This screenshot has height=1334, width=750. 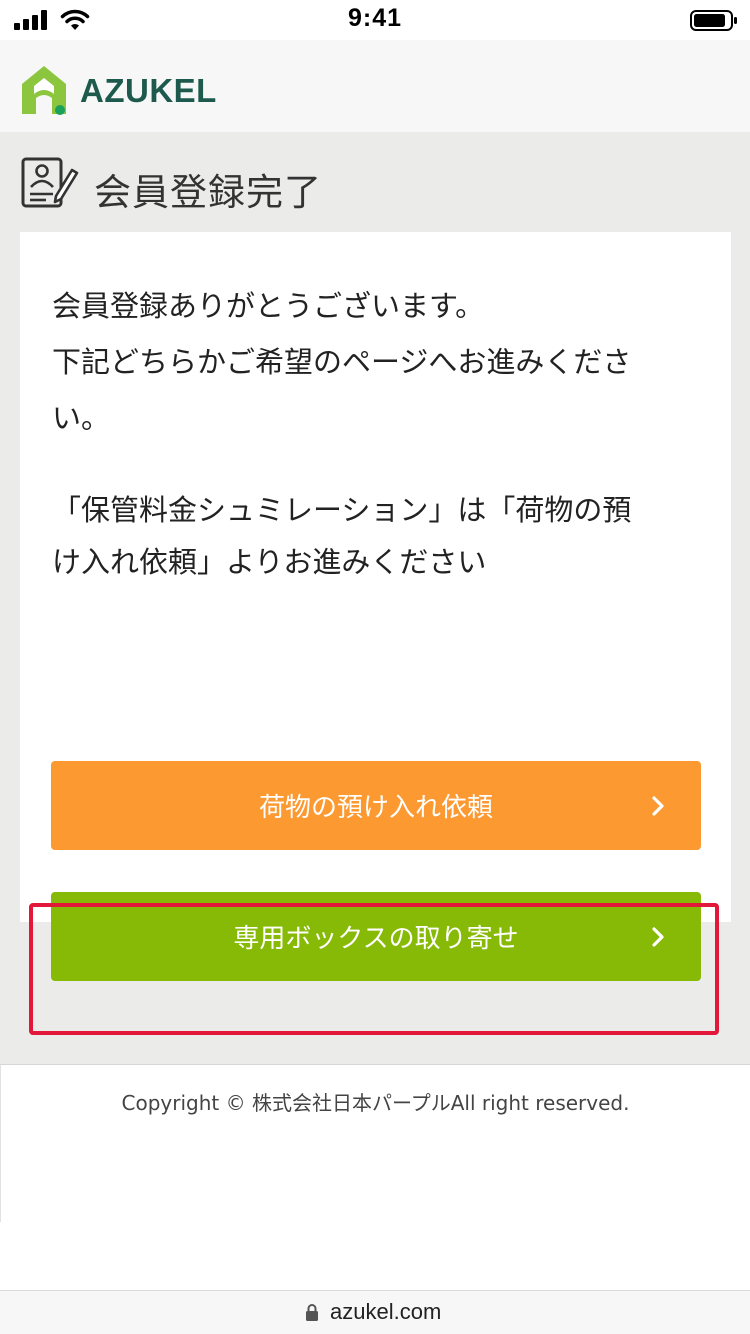 What do you see at coordinates (81, 418) in the screenshot?
I see `message-line: い。` at bounding box center [81, 418].